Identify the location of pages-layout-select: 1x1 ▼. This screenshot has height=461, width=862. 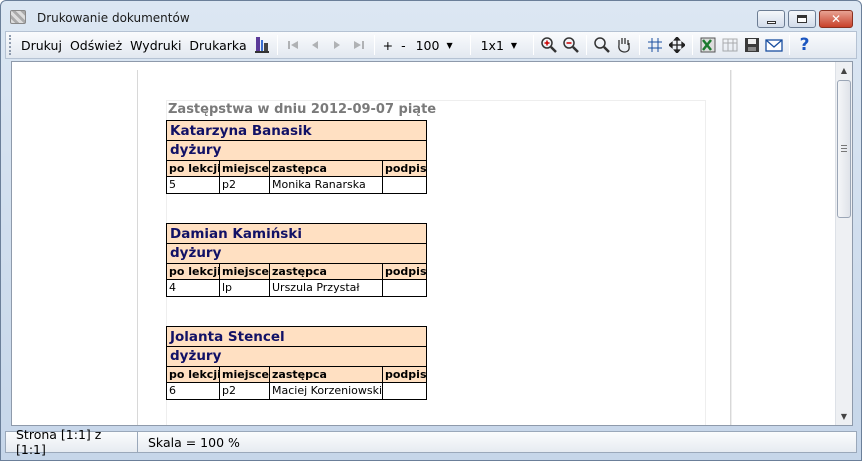
(502, 45).